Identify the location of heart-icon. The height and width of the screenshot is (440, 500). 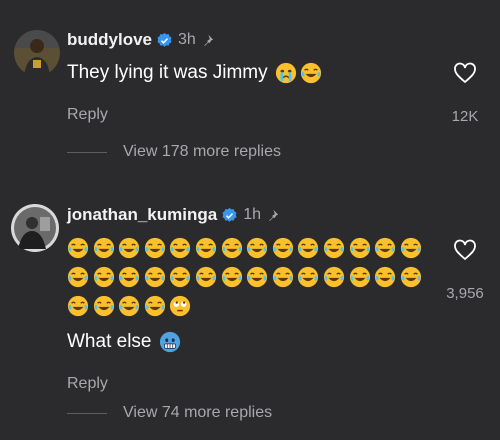
(465, 250).